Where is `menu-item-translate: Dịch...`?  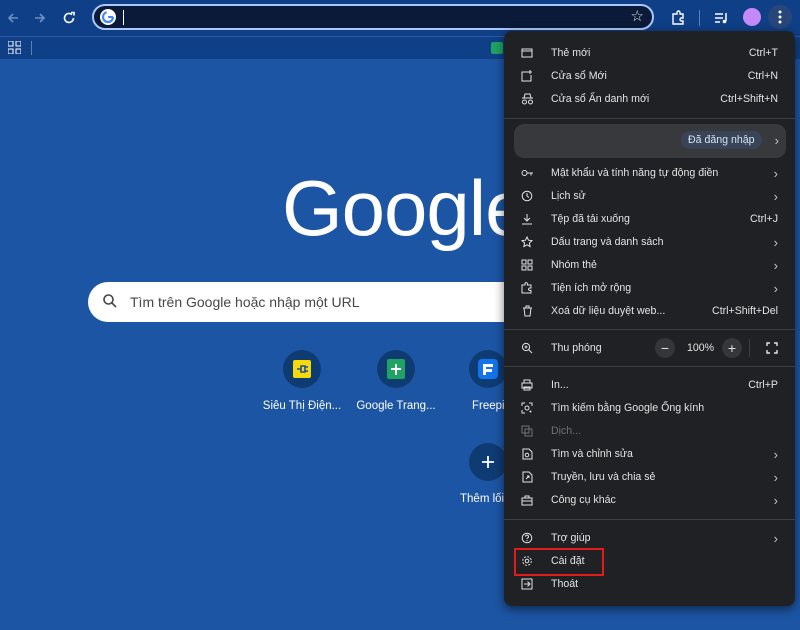 menu-item-translate: Dịch... is located at coordinates (649, 431).